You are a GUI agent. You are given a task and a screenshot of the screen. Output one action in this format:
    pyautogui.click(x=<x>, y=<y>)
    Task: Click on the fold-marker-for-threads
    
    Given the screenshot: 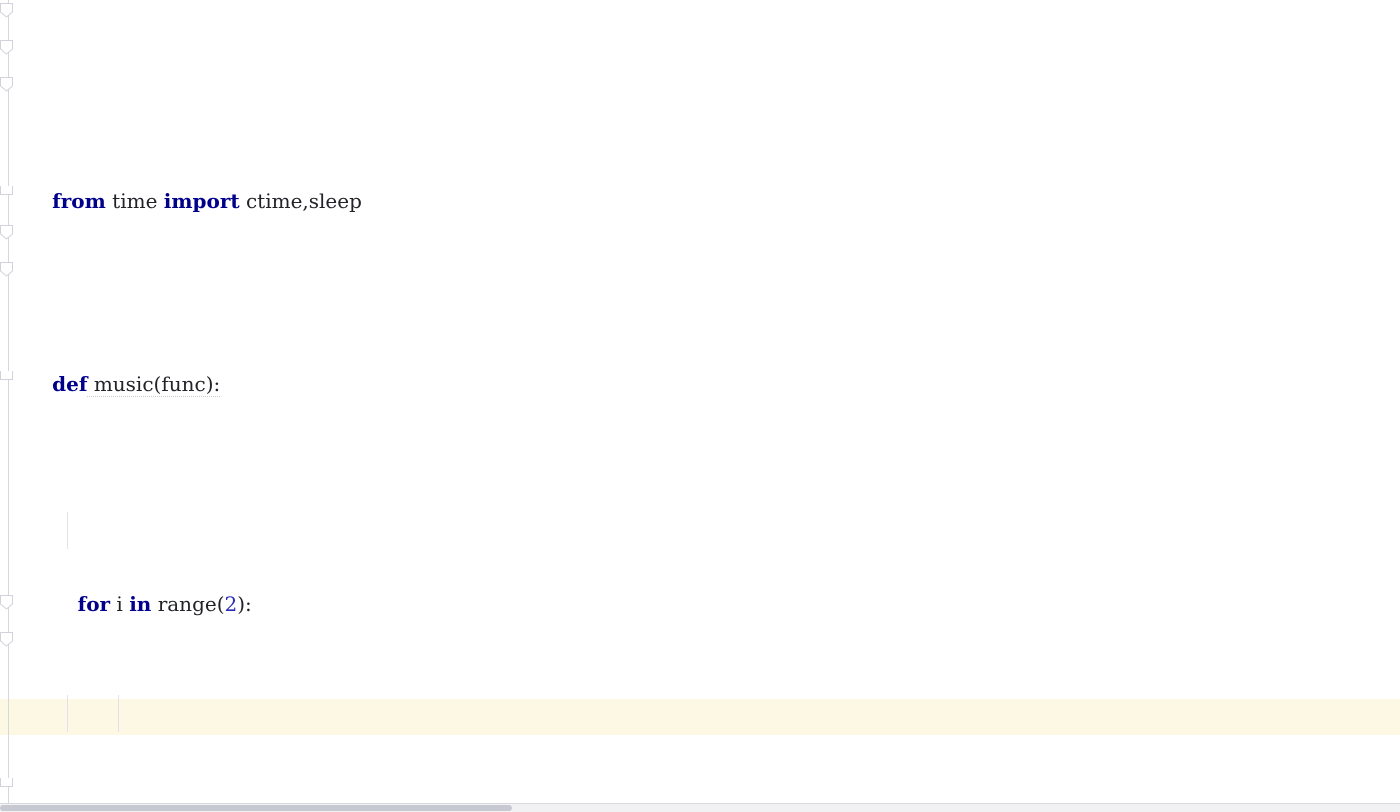 What is the action you would take?
    pyautogui.click(x=7, y=639)
    